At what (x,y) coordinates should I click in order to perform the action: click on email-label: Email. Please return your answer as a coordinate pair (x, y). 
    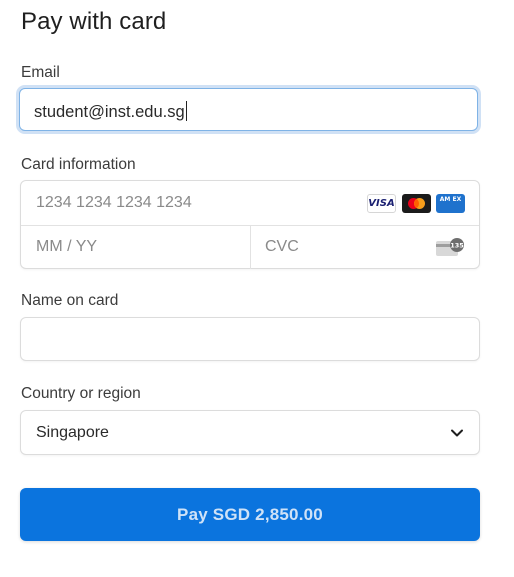
    Looking at the image, I should click on (40, 72).